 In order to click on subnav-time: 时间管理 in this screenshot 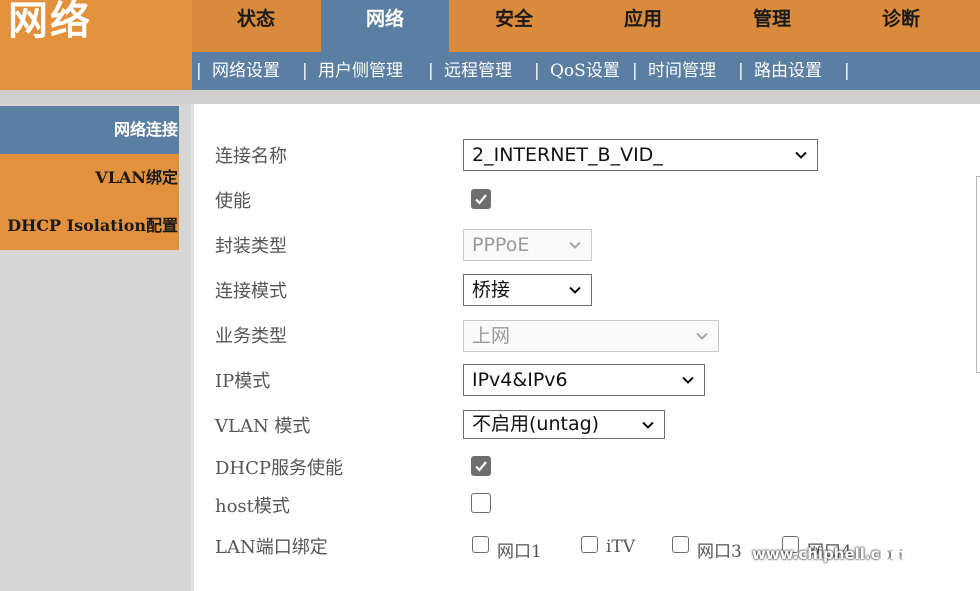, I will do `click(682, 71)`.